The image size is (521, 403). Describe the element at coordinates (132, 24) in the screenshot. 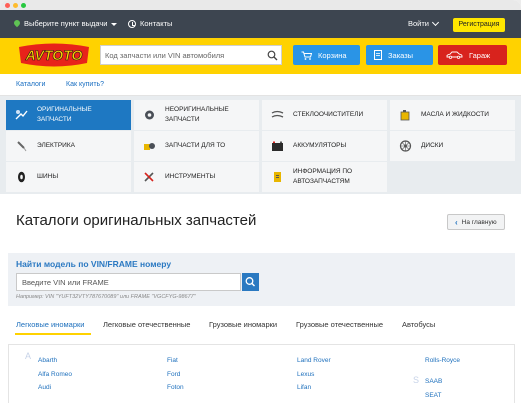

I see `clock-icon` at that location.